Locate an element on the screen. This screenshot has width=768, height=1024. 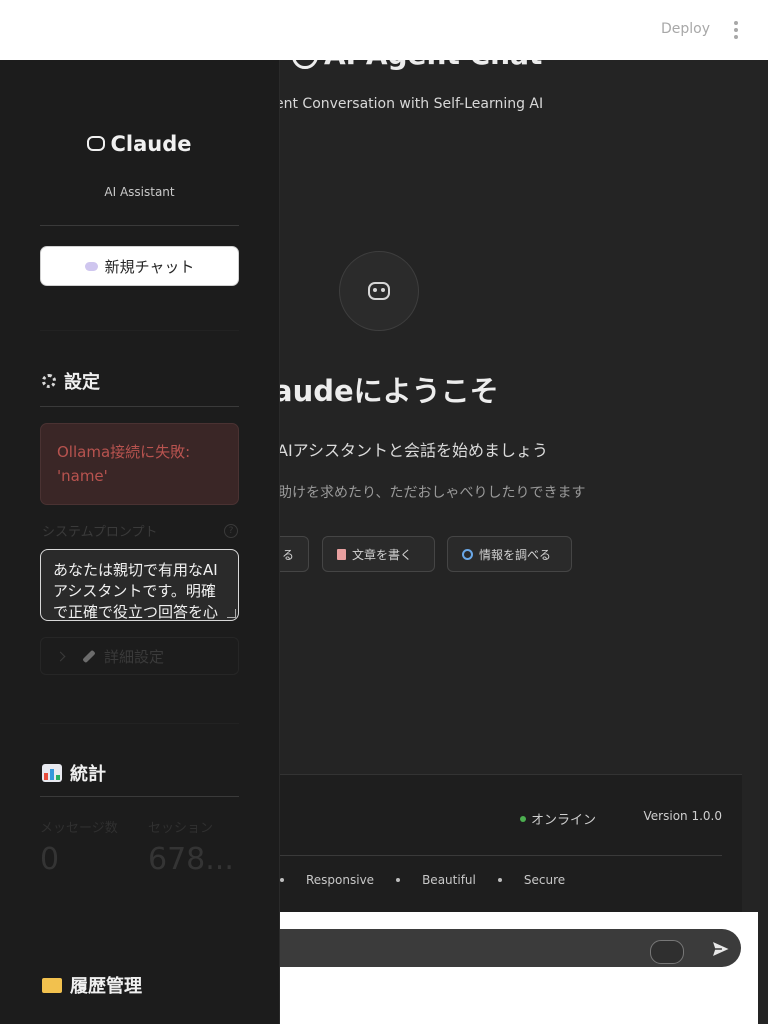
advanced-settings-expander: 詳細設定 is located at coordinates (139, 656).